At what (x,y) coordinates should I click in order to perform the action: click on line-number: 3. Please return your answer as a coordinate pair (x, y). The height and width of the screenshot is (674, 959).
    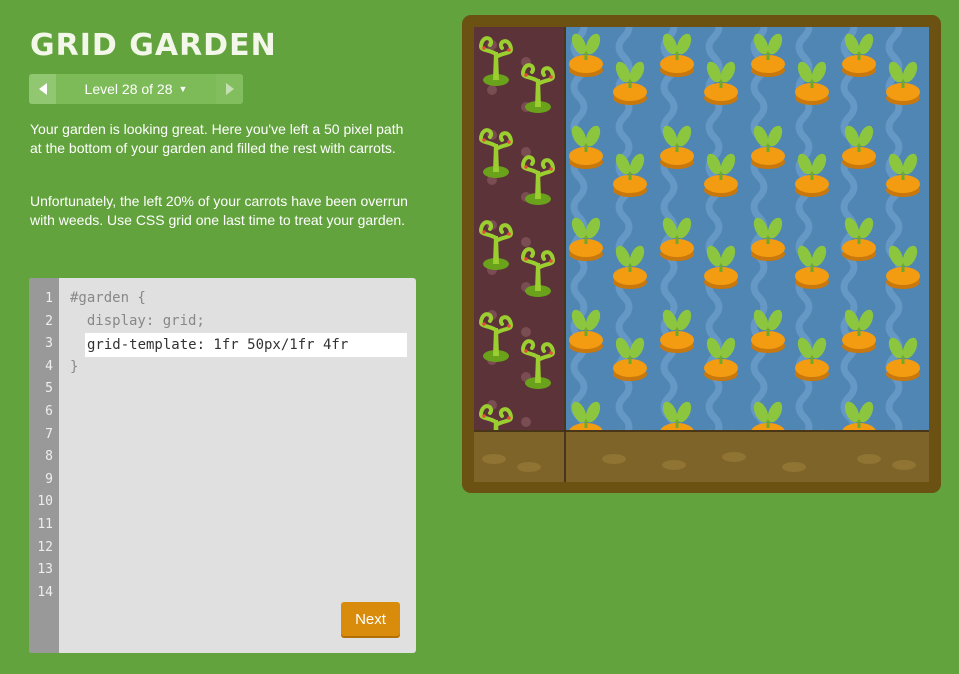
    Looking at the image, I should click on (49, 344).